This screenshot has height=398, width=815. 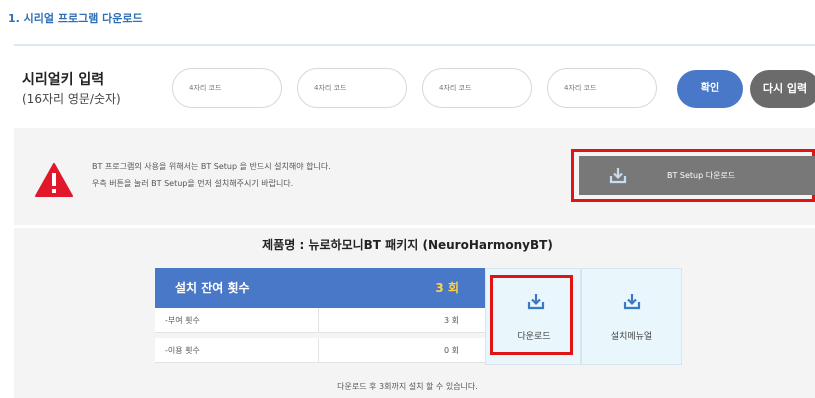 What do you see at coordinates (710, 89) in the screenshot?
I see `confirm-button: 확인` at bounding box center [710, 89].